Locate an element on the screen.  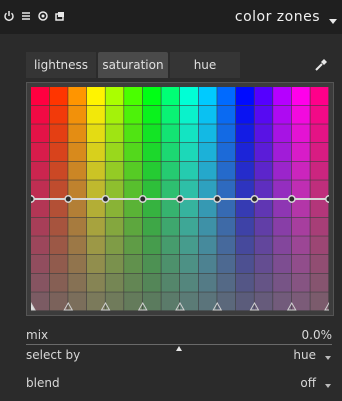
blend-label: blend is located at coordinates (43, 383).